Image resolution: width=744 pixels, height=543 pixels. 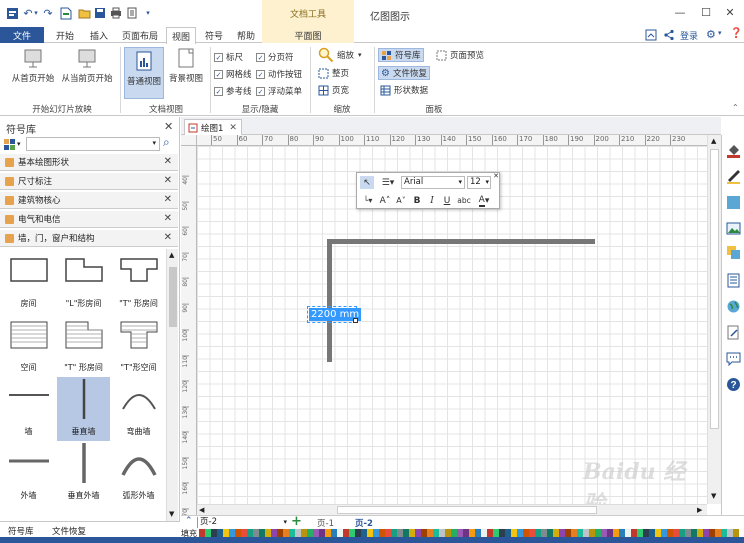 What do you see at coordinates (432, 200) in the screenshot?
I see `italic-icon: I` at bounding box center [432, 200].